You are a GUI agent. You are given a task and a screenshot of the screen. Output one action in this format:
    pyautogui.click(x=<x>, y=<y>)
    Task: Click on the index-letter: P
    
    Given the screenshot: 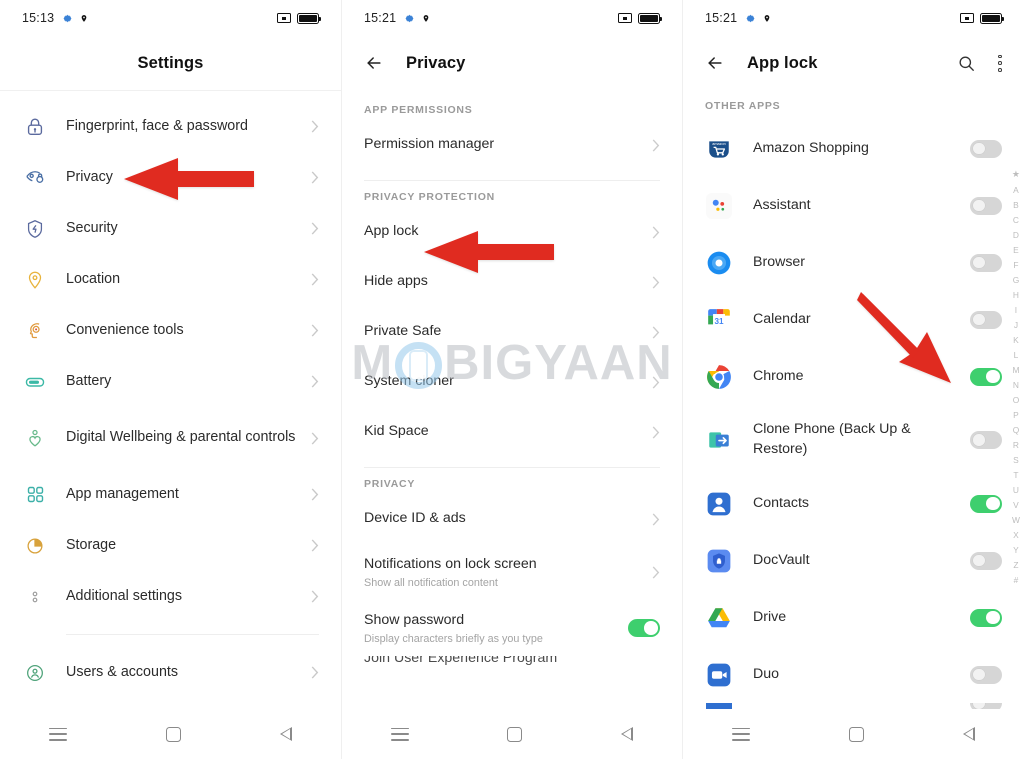 What is the action you would take?
    pyautogui.click(x=1016, y=414)
    